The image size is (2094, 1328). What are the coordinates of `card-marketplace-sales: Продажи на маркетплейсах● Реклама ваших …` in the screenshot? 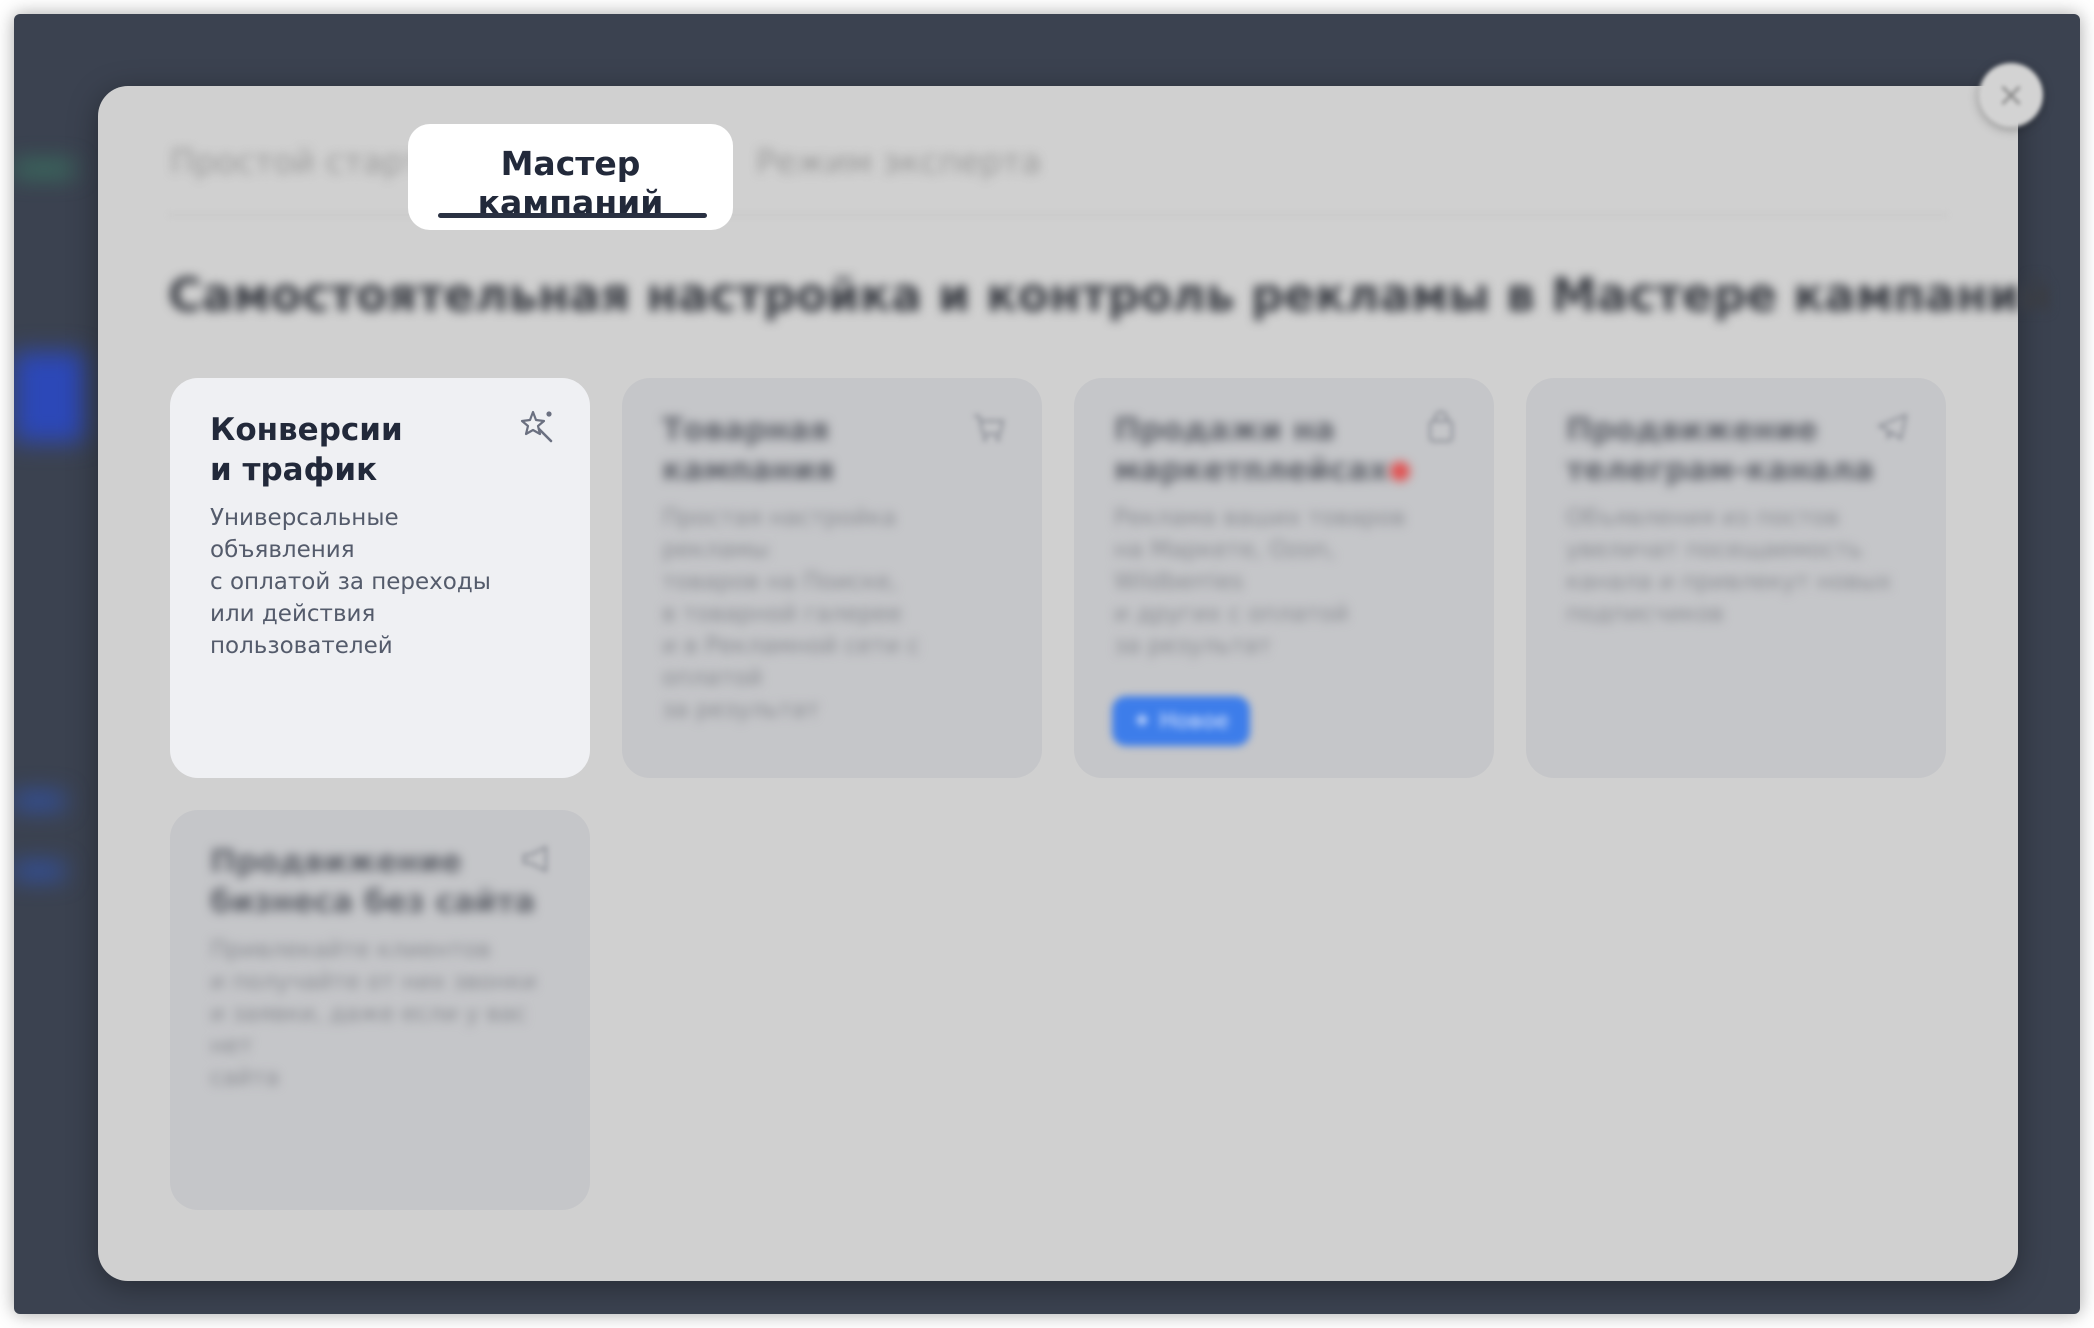 It's located at (1284, 578).